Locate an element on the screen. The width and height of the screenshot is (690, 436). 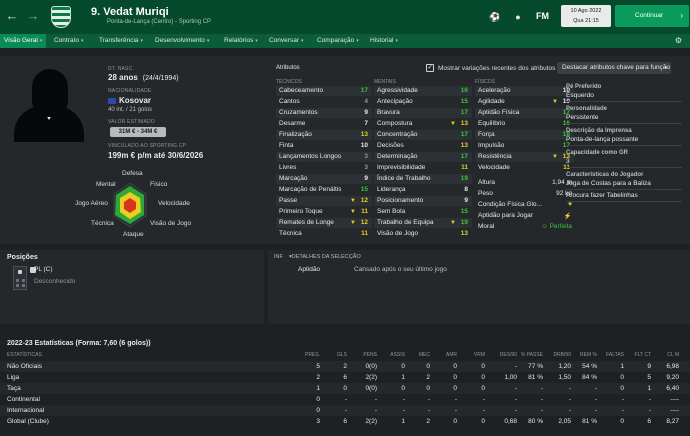
attribute-row: Lançamentos Longos 3 is located at coordinates (324, 157).